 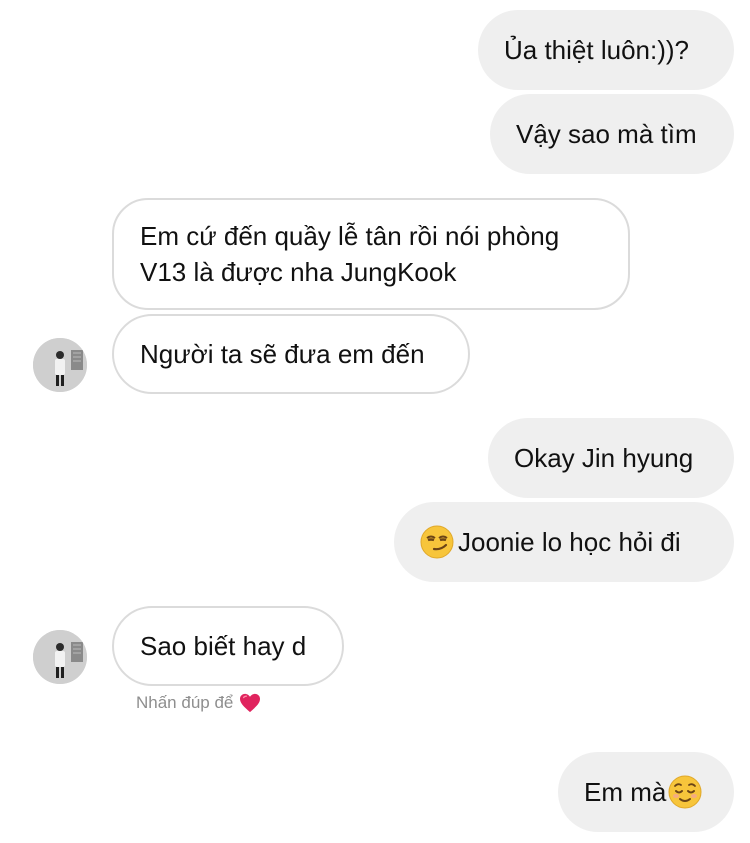 I want to click on message-text: Em mà, so click(x=625, y=792).